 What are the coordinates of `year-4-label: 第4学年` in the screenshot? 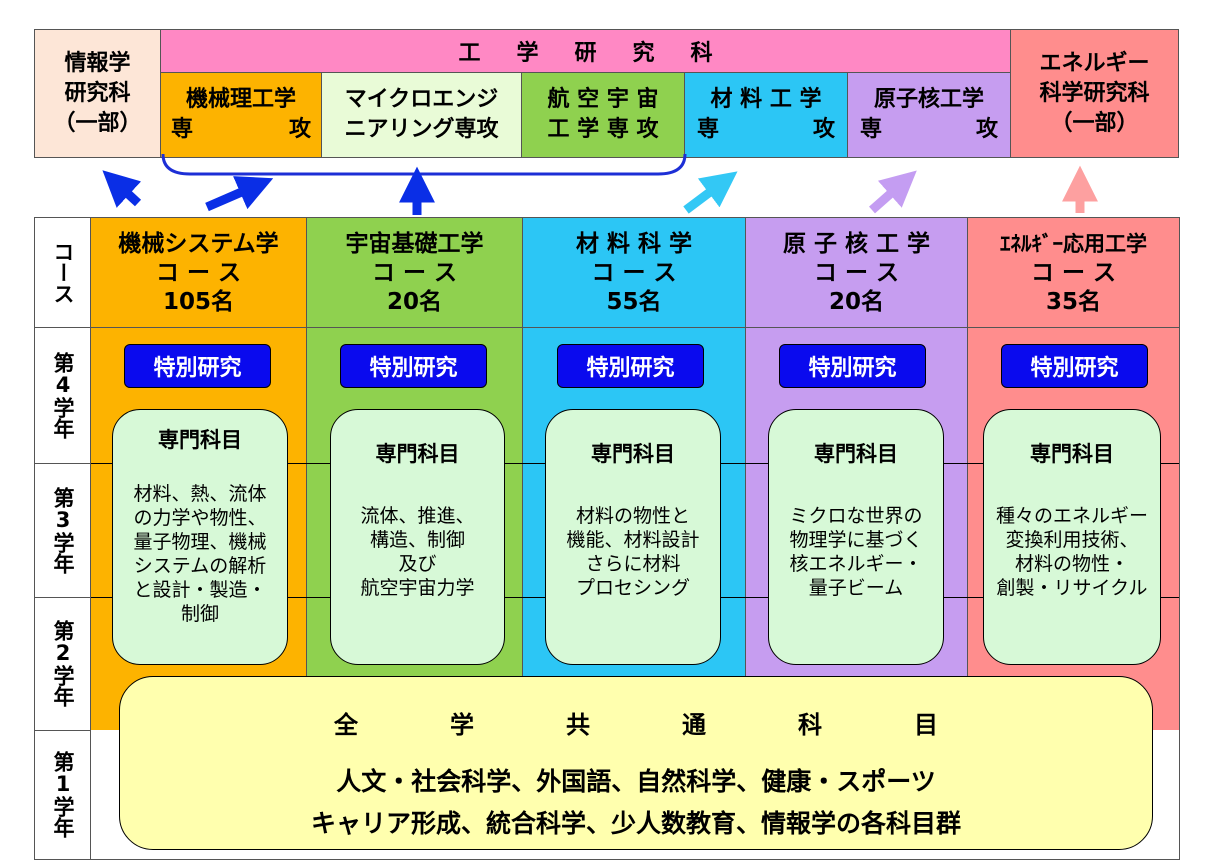 It's located at (62, 395).